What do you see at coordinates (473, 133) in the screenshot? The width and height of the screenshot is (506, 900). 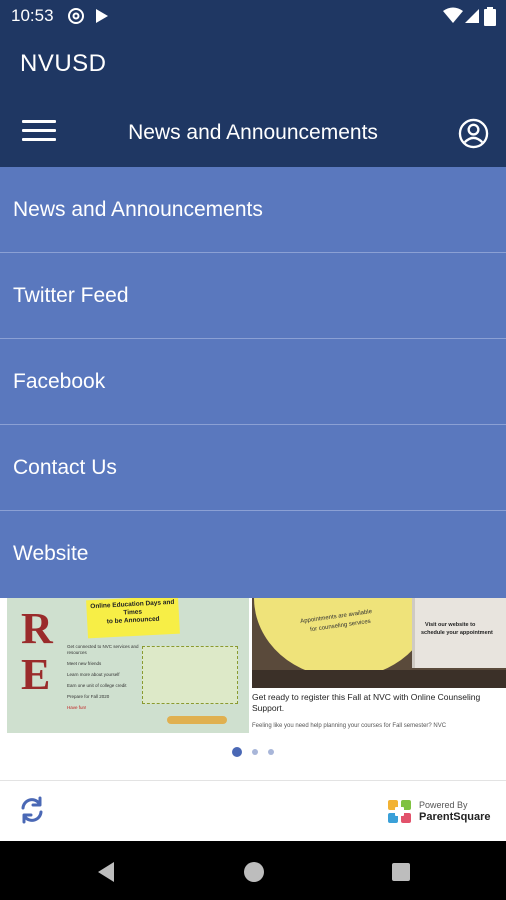 I see `account-circle-icon` at bounding box center [473, 133].